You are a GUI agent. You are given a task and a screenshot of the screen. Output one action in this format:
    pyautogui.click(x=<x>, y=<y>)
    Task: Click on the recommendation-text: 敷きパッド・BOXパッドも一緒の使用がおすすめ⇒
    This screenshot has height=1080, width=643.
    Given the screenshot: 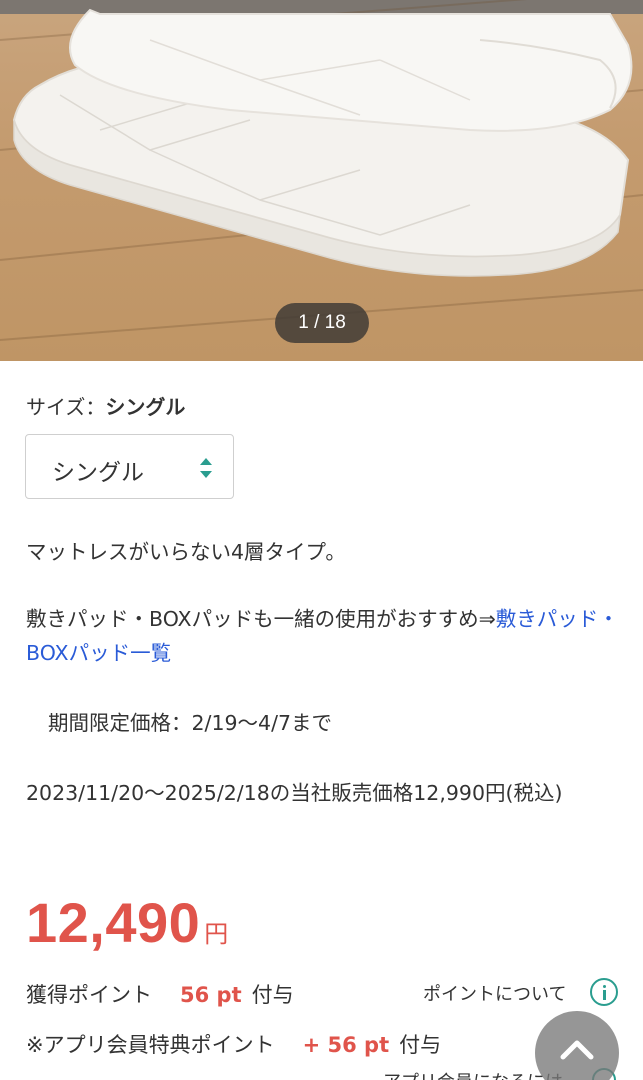 What is the action you would take?
    pyautogui.click(x=261, y=619)
    